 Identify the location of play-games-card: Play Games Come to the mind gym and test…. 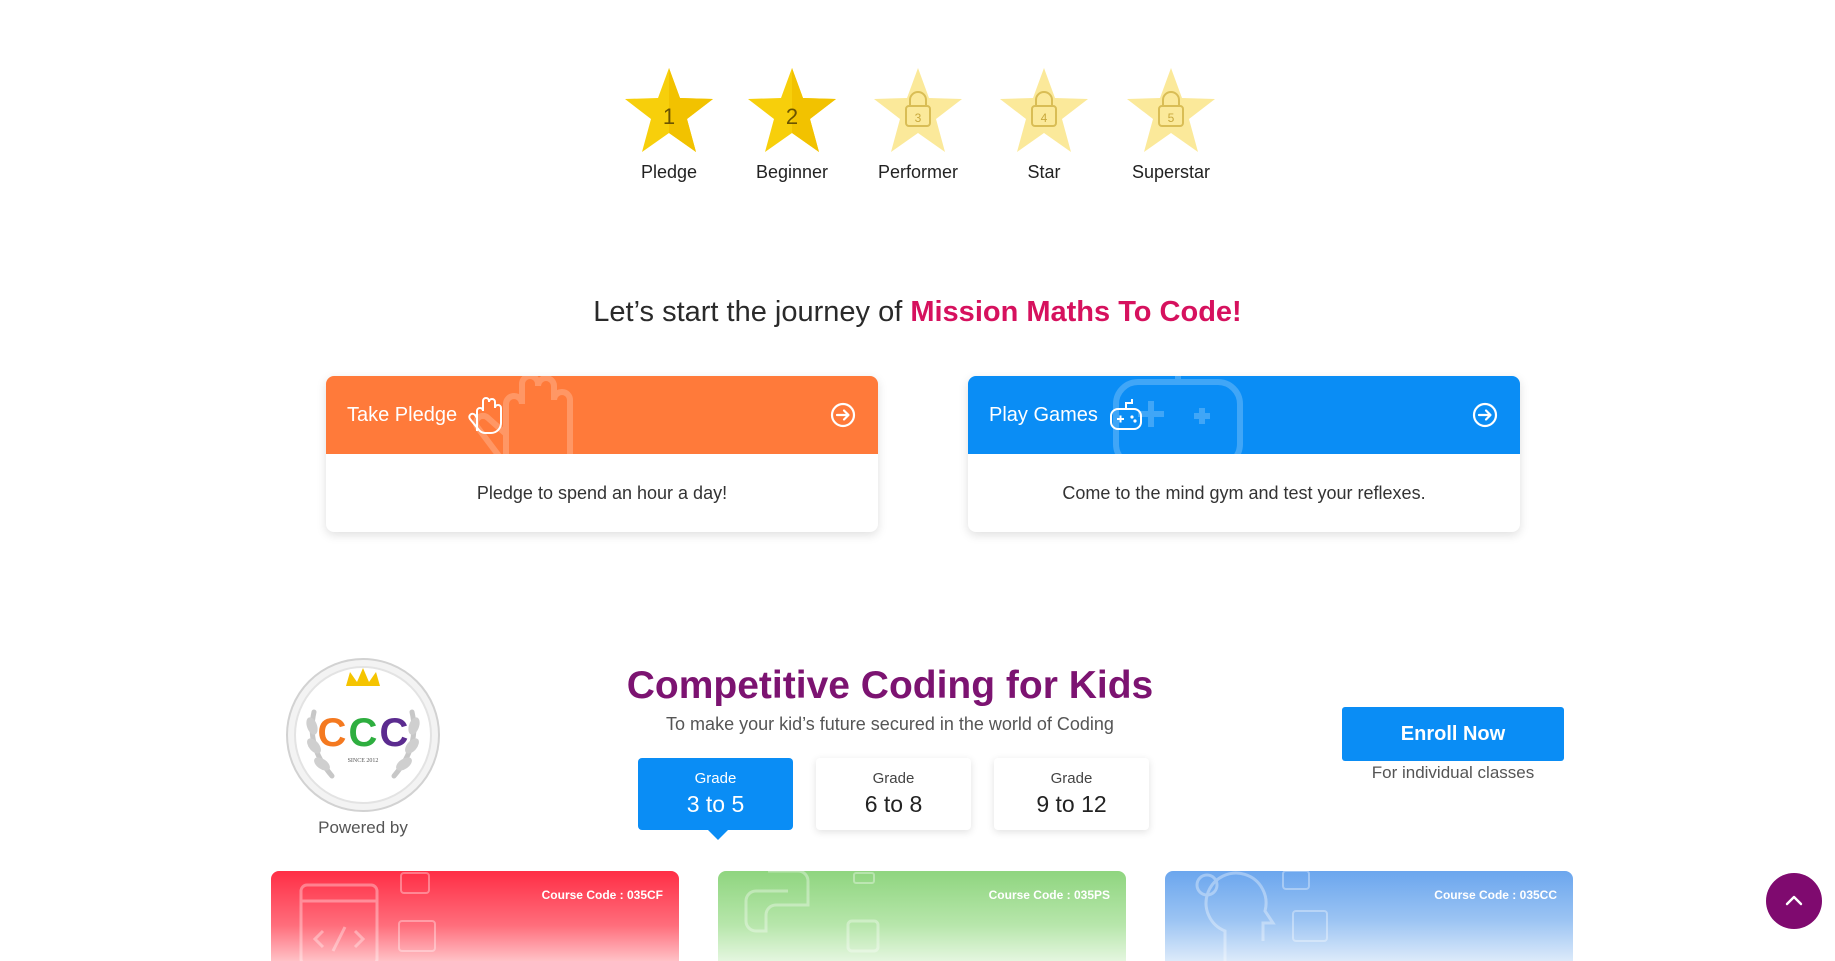
(1244, 454).